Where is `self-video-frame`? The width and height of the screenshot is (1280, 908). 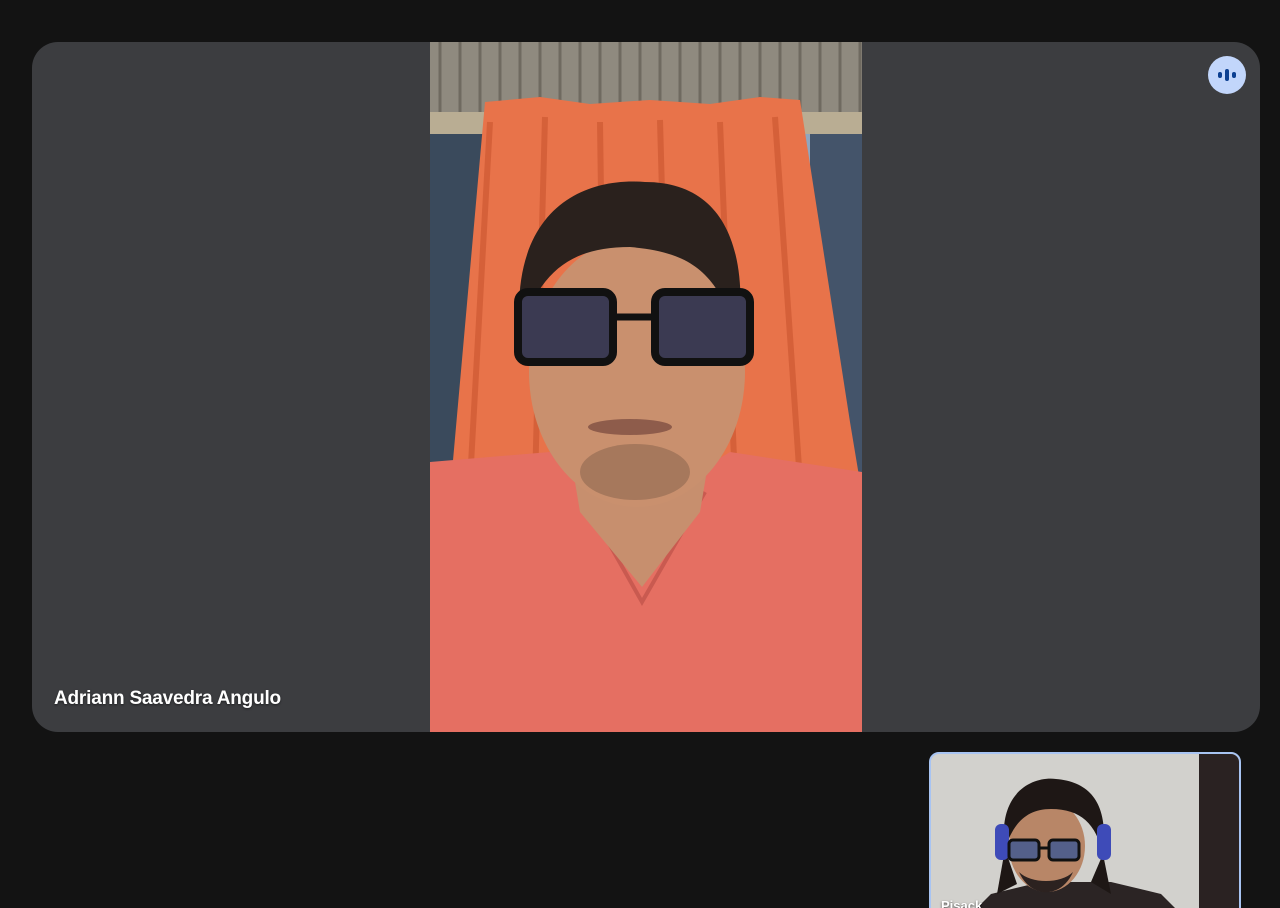 self-video-frame is located at coordinates (1085, 831).